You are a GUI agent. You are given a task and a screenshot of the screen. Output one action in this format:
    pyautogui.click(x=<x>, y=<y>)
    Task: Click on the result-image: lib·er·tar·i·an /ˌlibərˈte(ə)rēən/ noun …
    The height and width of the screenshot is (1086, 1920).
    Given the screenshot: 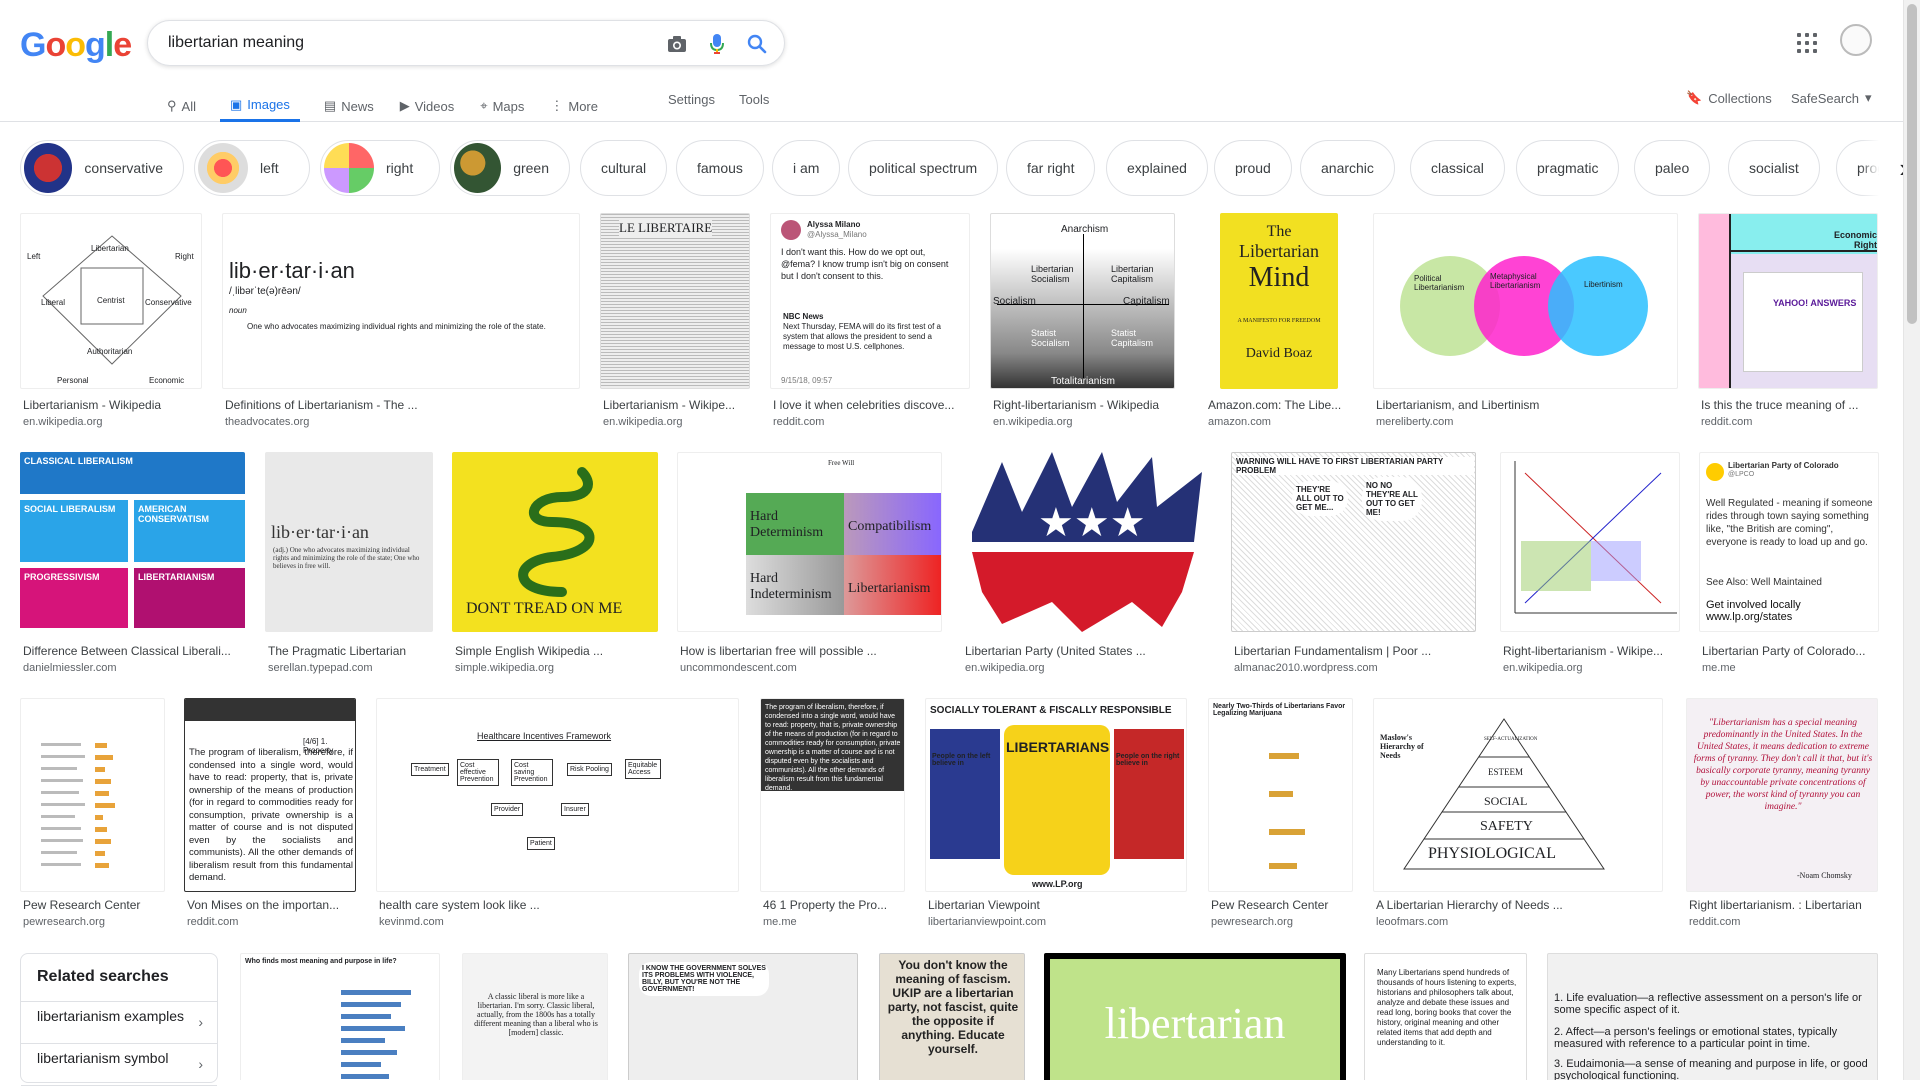 What is the action you would take?
    pyautogui.click(x=401, y=301)
    